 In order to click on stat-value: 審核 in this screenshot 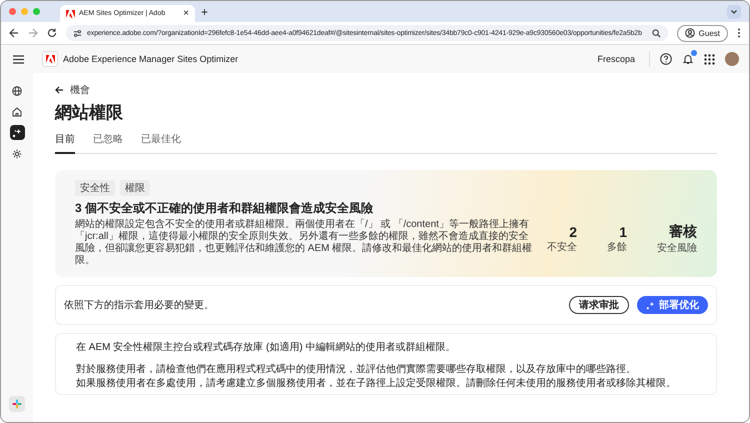, I will do `click(683, 231)`.